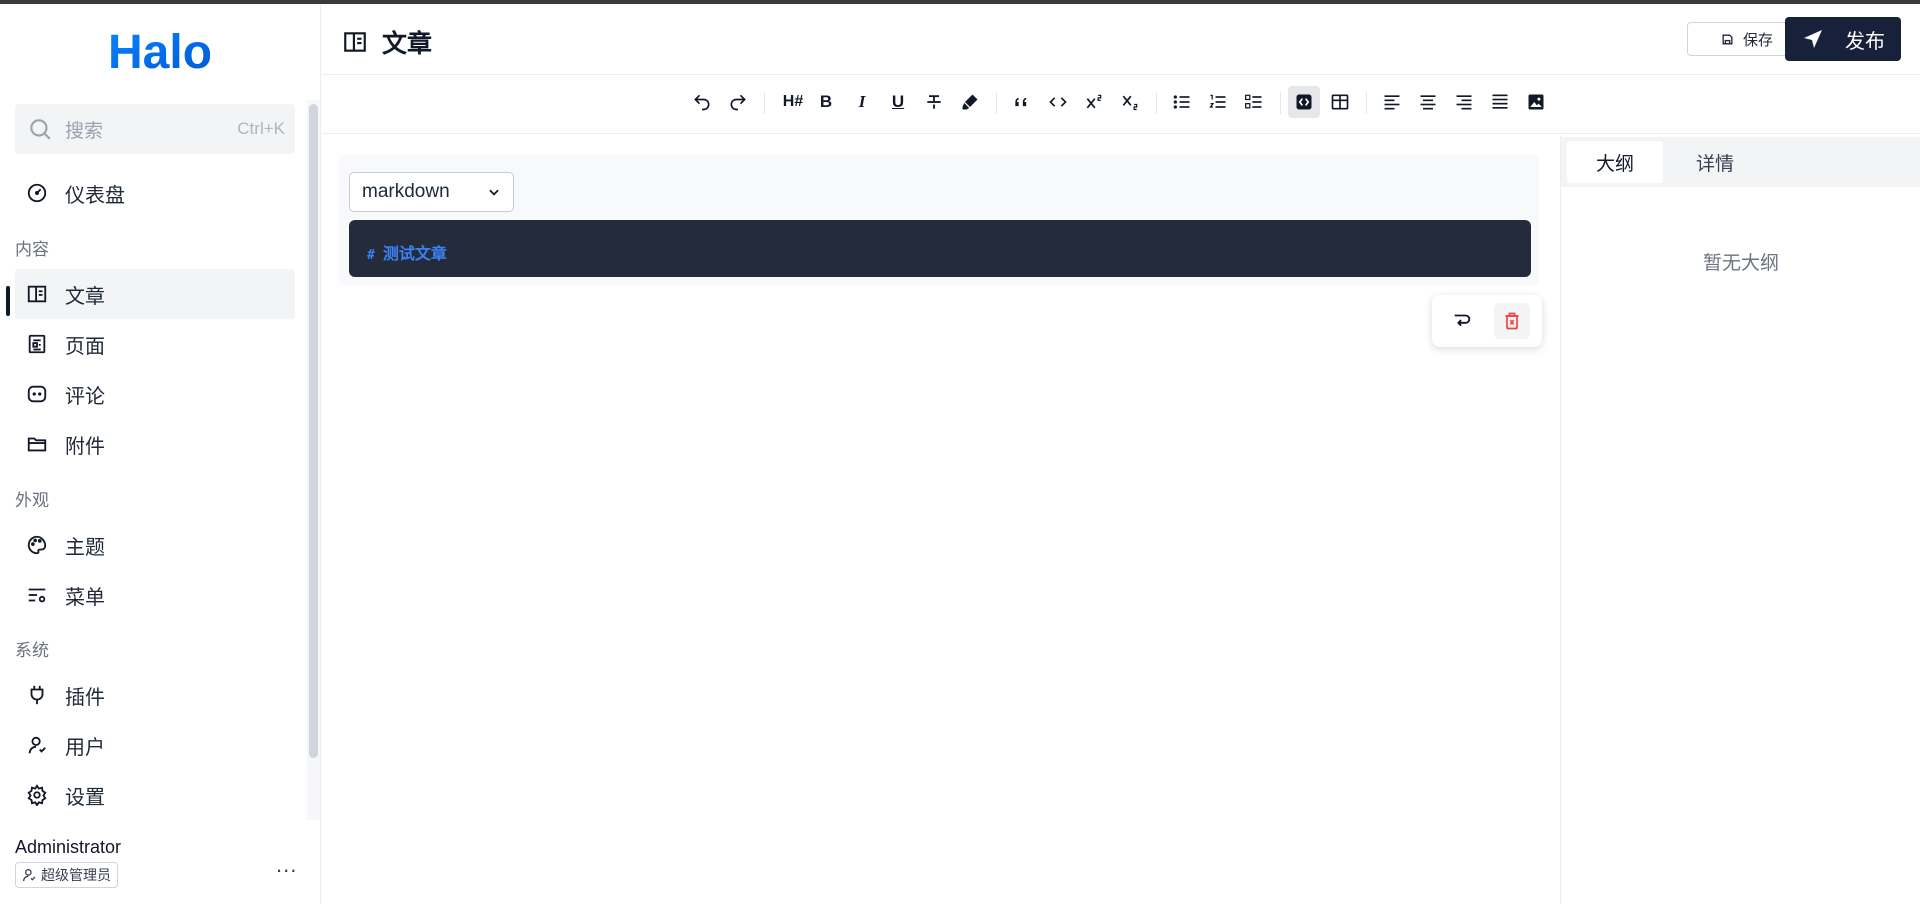  I want to click on strikethrough-button, so click(934, 102).